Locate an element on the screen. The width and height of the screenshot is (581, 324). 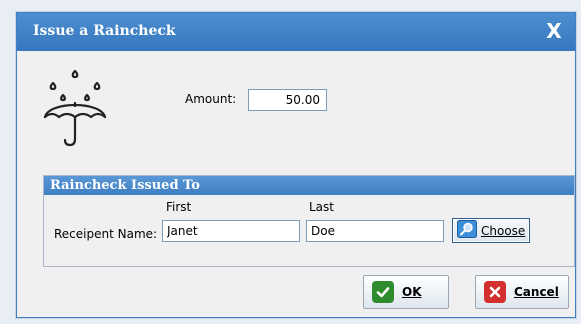
close-icon: X is located at coordinates (554, 31).